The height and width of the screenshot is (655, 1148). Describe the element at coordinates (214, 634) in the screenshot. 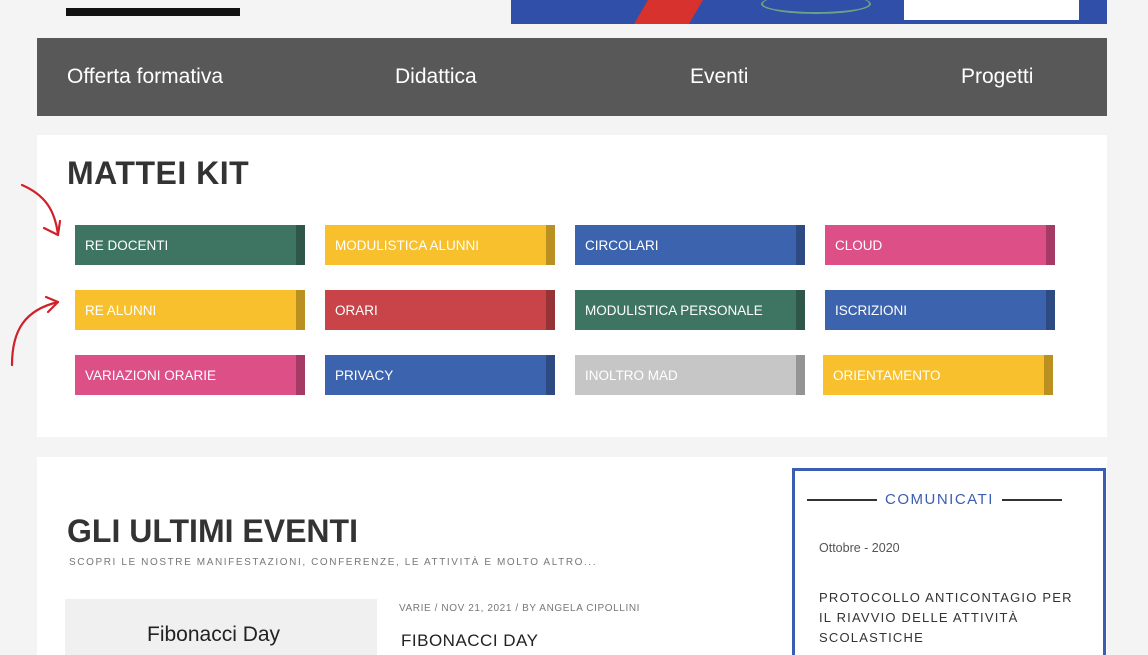

I see `post-thumbnail-text: Fibonacci Day` at that location.